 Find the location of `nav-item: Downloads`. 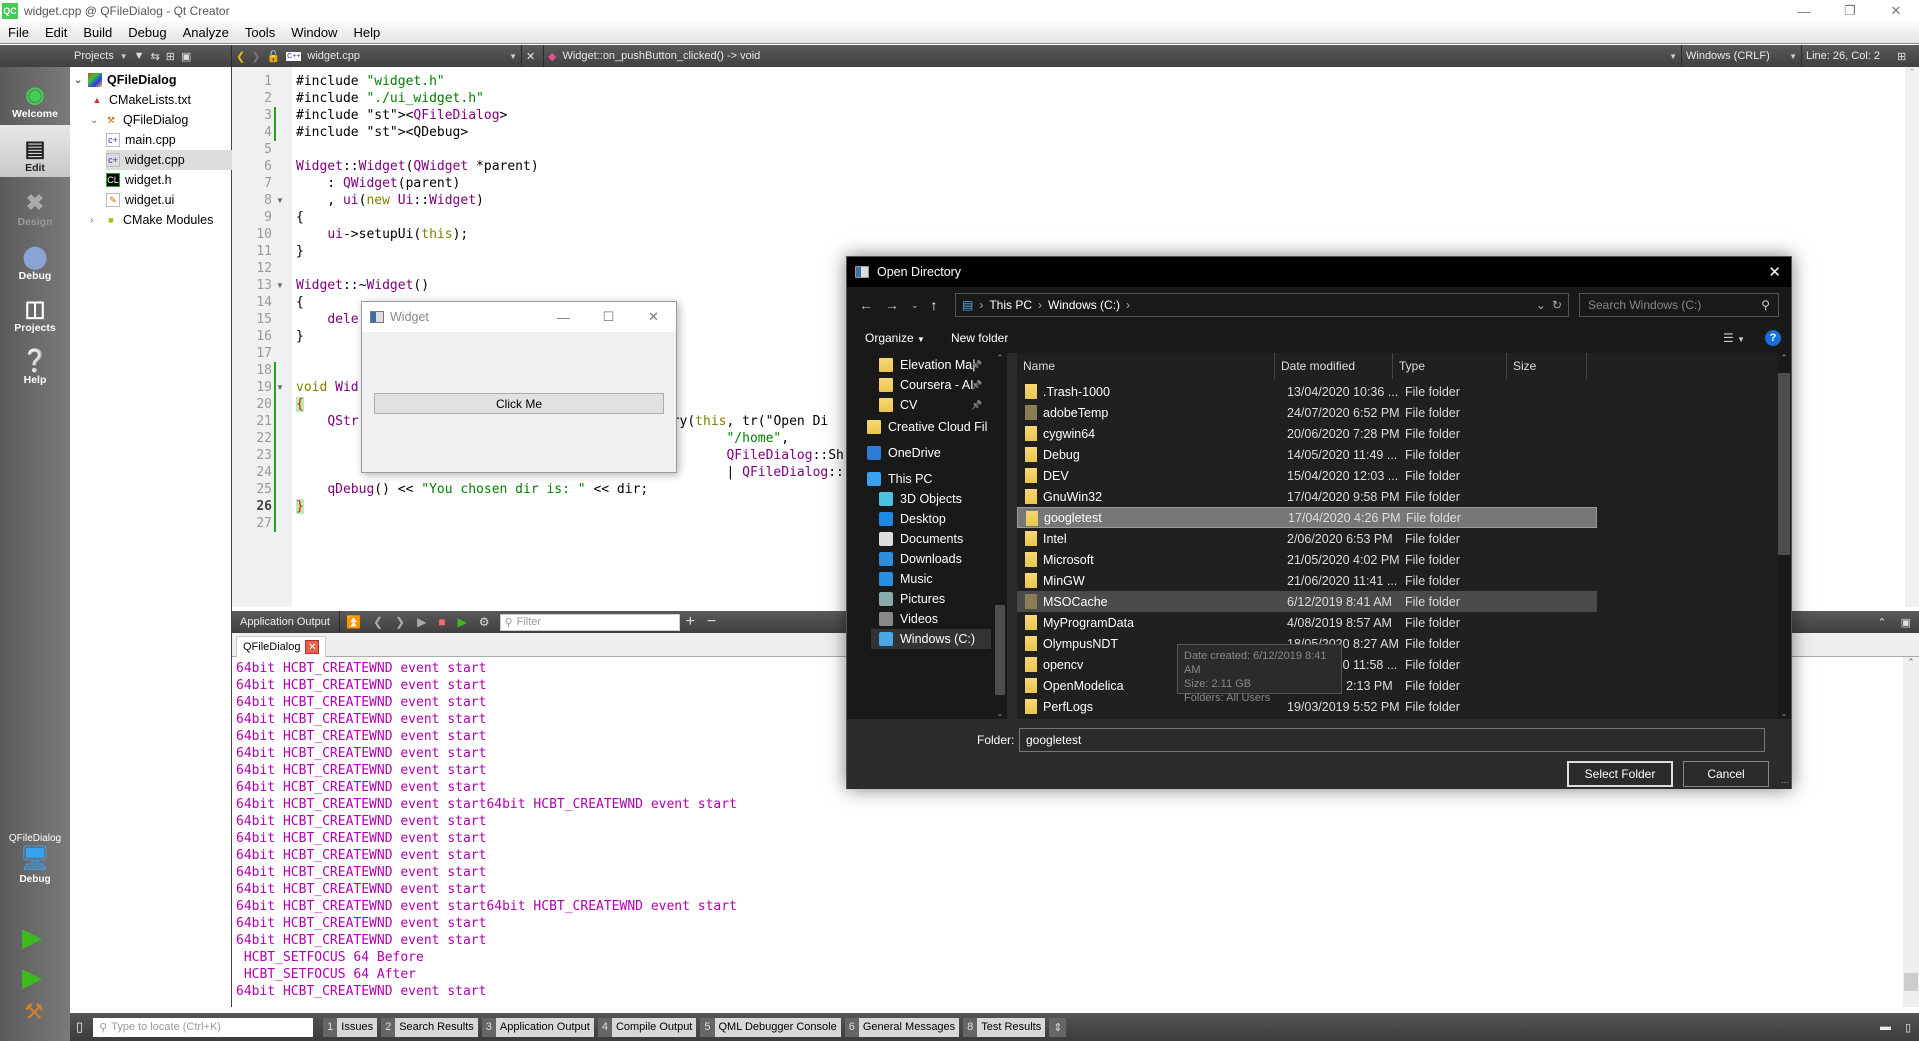

nav-item: Downloads is located at coordinates (920, 559).